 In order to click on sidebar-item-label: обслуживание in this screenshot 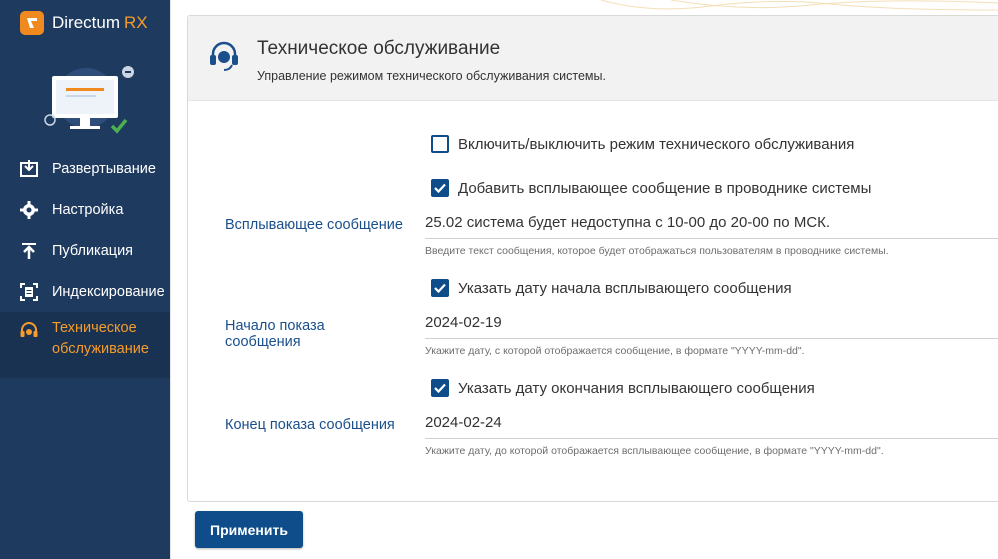, I will do `click(100, 349)`.